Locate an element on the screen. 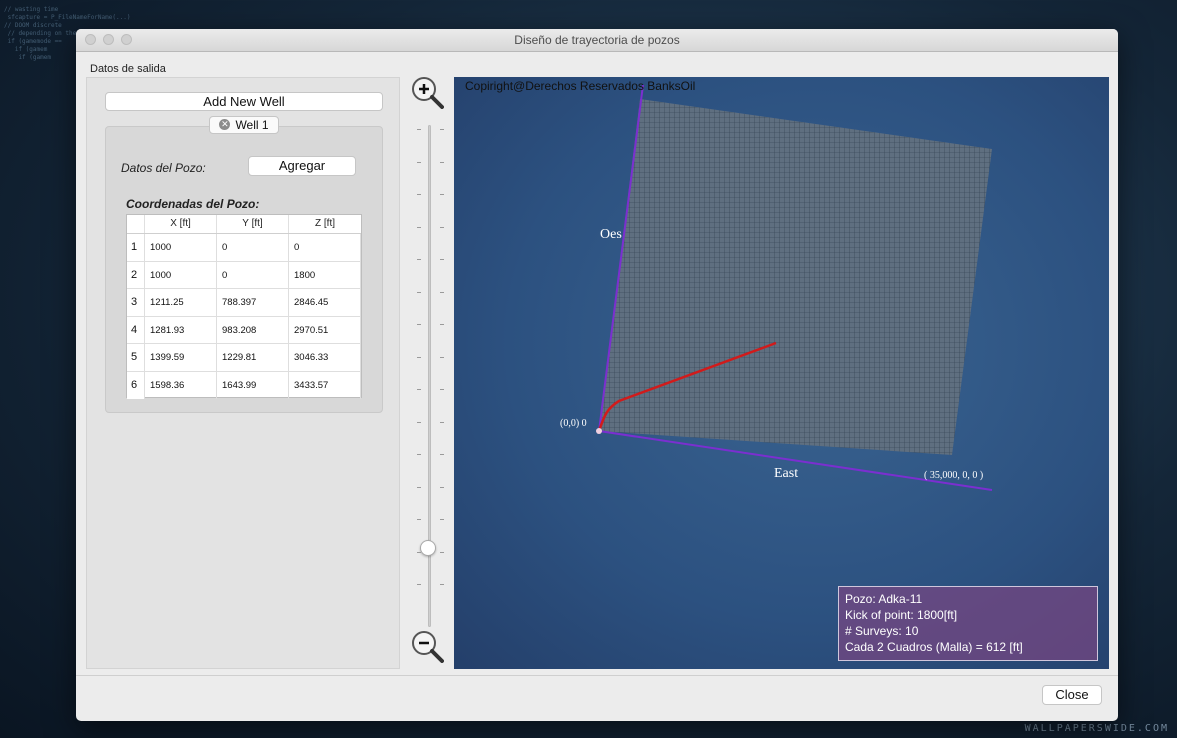 Image resolution: width=1177 pixels, height=738 pixels. origin-label: (0,0) 0 is located at coordinates (573, 423).